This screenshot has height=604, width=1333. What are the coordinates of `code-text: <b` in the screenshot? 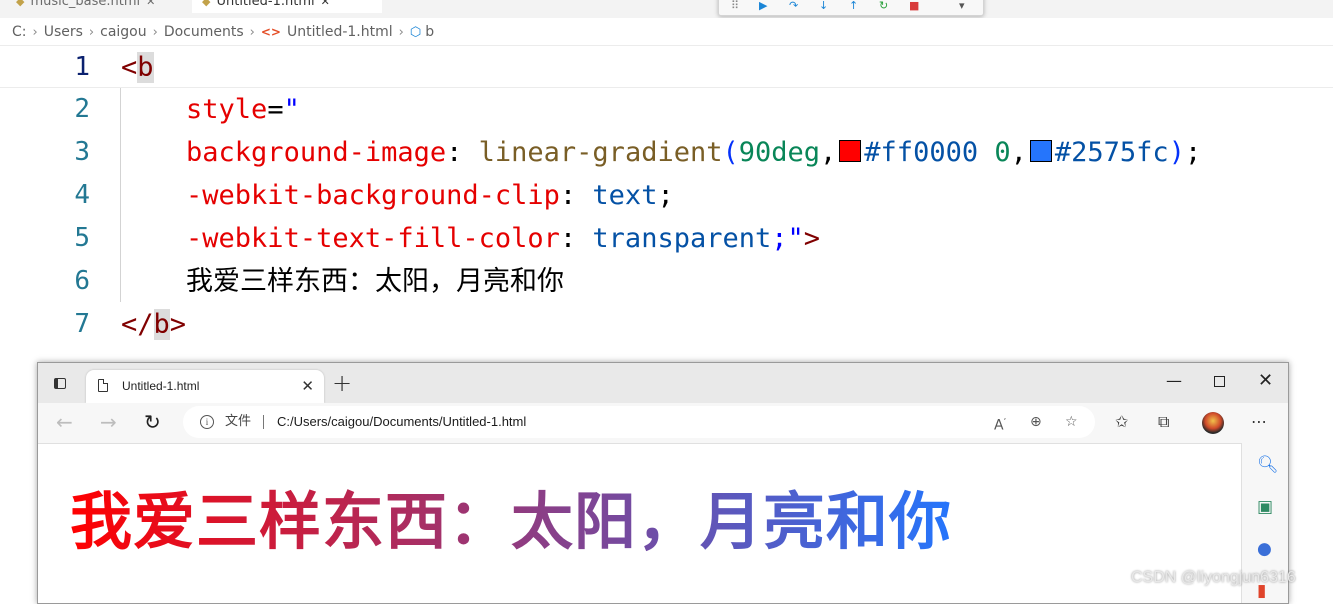 It's located at (137, 67).